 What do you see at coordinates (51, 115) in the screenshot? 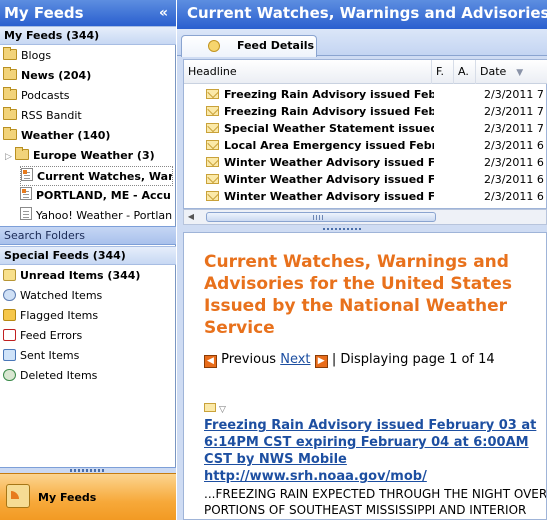
I see `tree-item-label: RSS Bandit` at bounding box center [51, 115].